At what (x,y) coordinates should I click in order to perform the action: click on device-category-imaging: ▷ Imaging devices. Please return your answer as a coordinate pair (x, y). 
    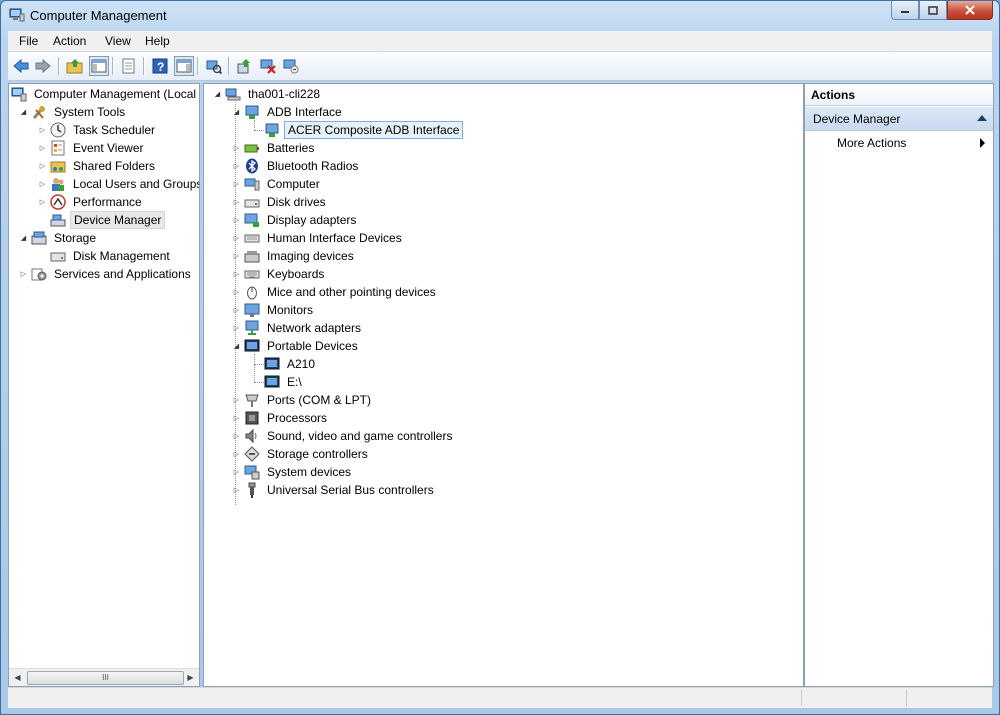
    Looking at the image, I should click on (294, 256).